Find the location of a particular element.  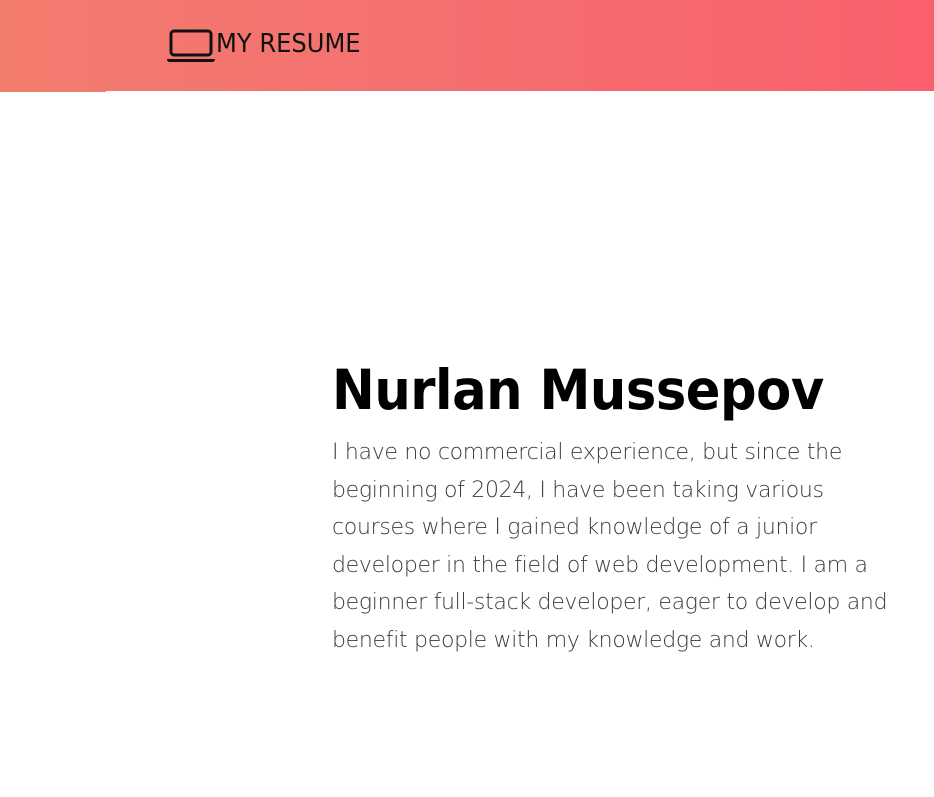

person-name: Nurlan Mussepov is located at coordinates (578, 390).